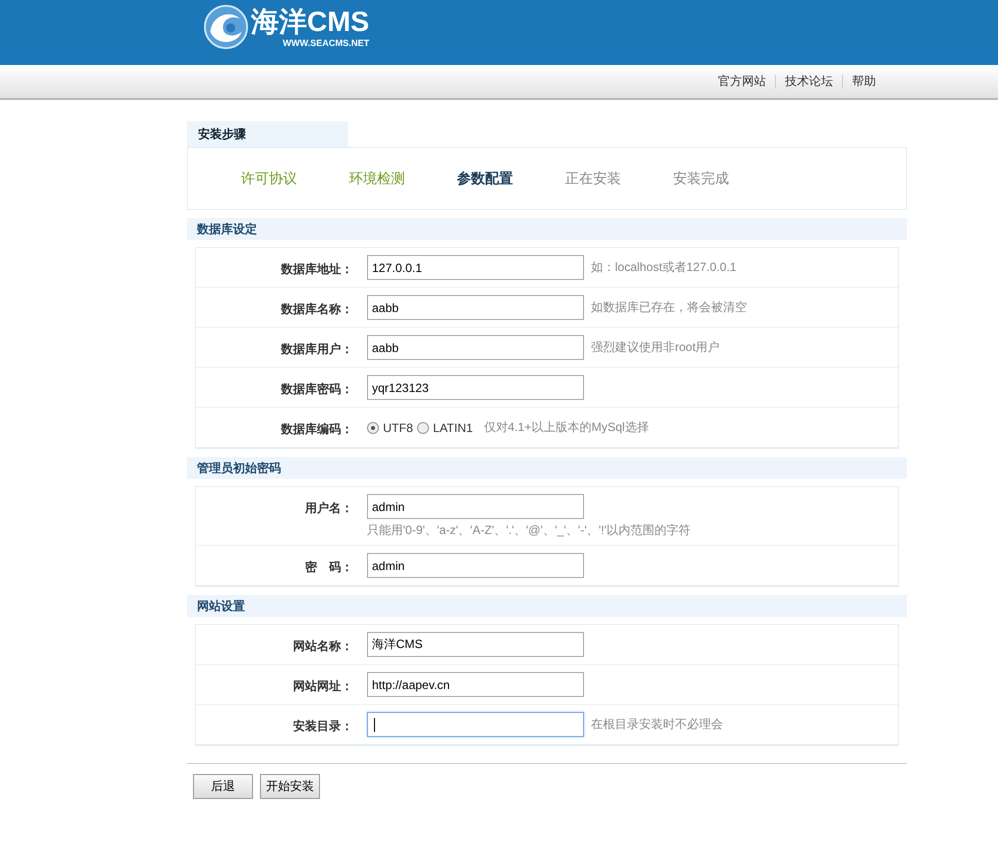  I want to click on hint-text: 在根目录安装时不必理会, so click(657, 724).